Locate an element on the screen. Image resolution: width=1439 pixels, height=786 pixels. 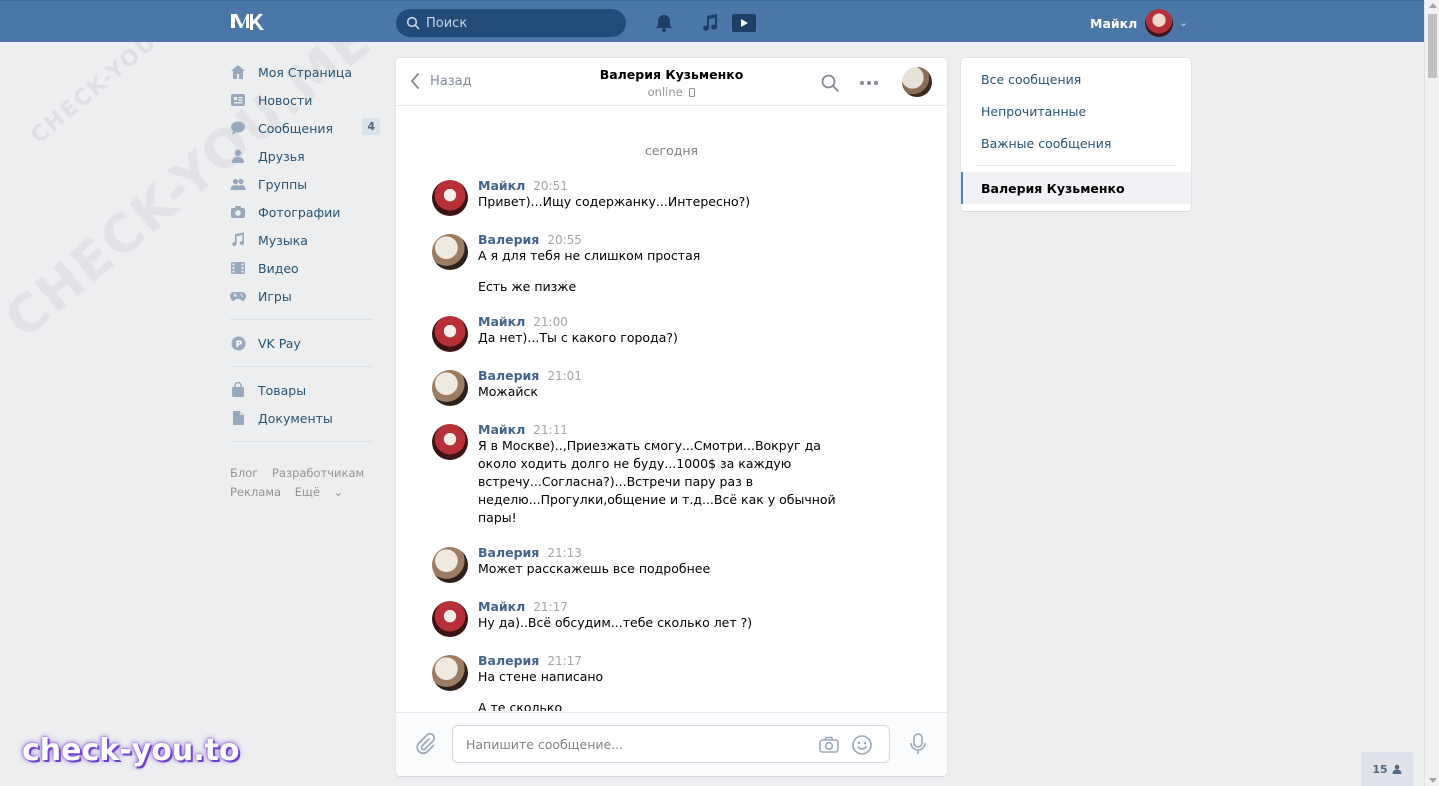
bell-icon is located at coordinates (664, 23).